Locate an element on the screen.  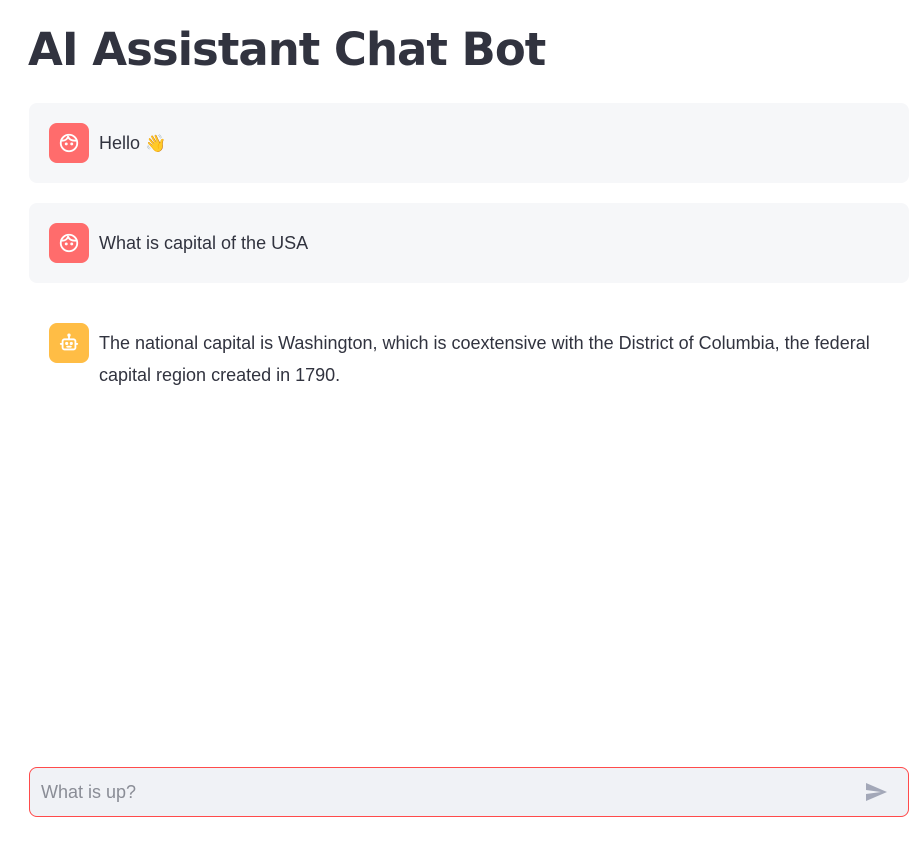
assistant-avatar is located at coordinates (69, 343).